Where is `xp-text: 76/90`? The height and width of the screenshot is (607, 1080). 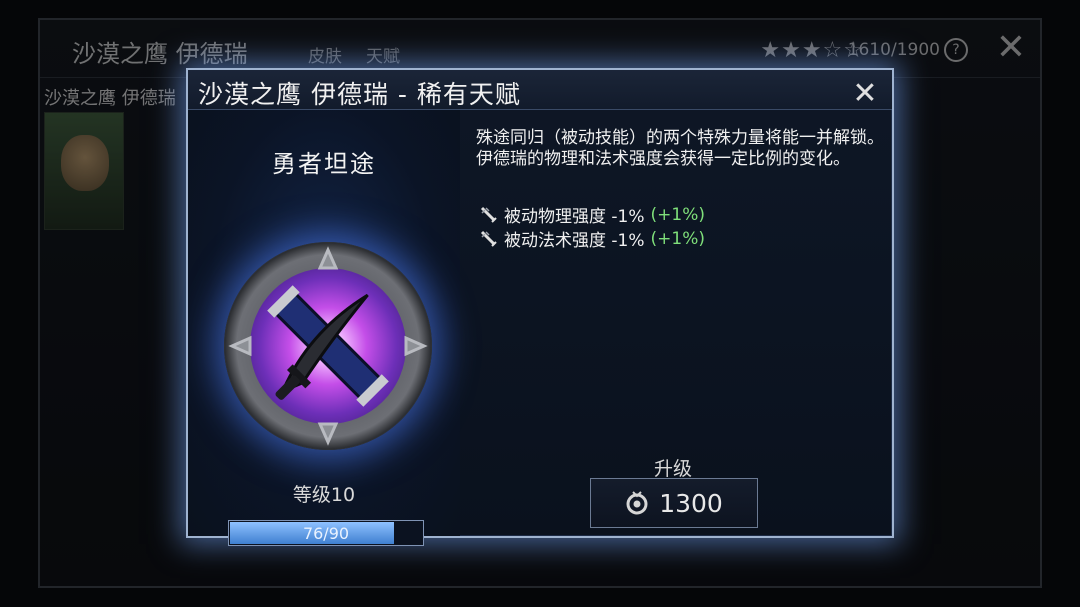 xp-text: 76/90 is located at coordinates (326, 533).